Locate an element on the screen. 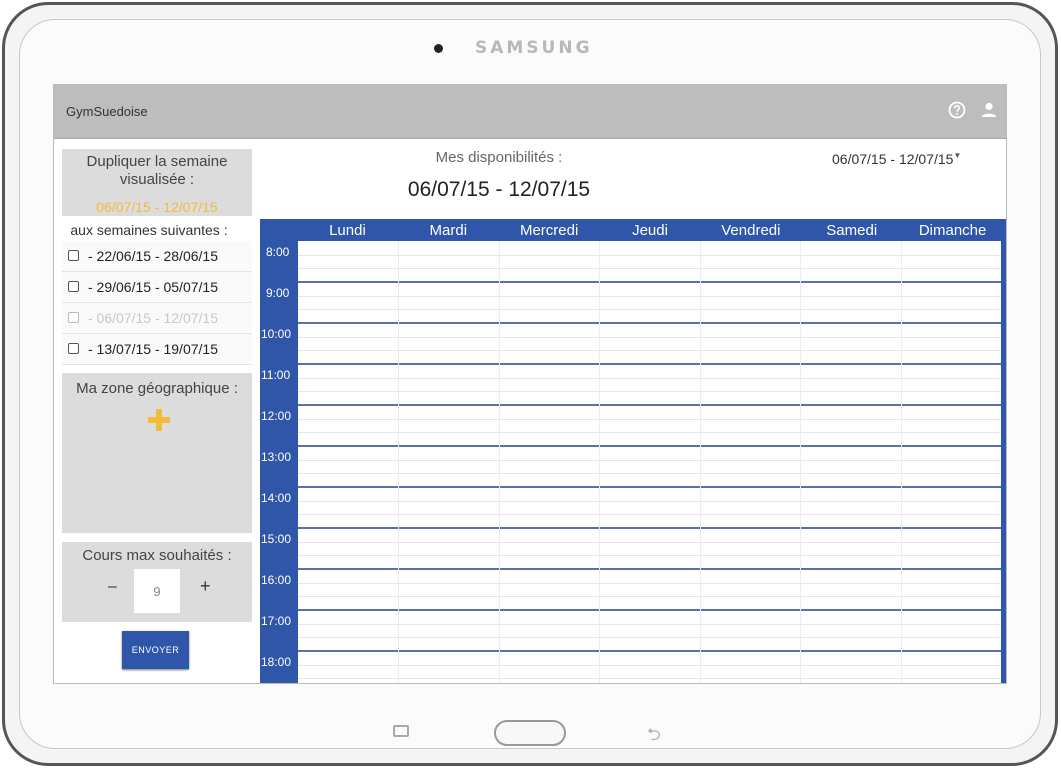 The height and width of the screenshot is (769, 1061). week-dropdown: 06/07/15 - 12/07/15▼ is located at coordinates (896, 159).